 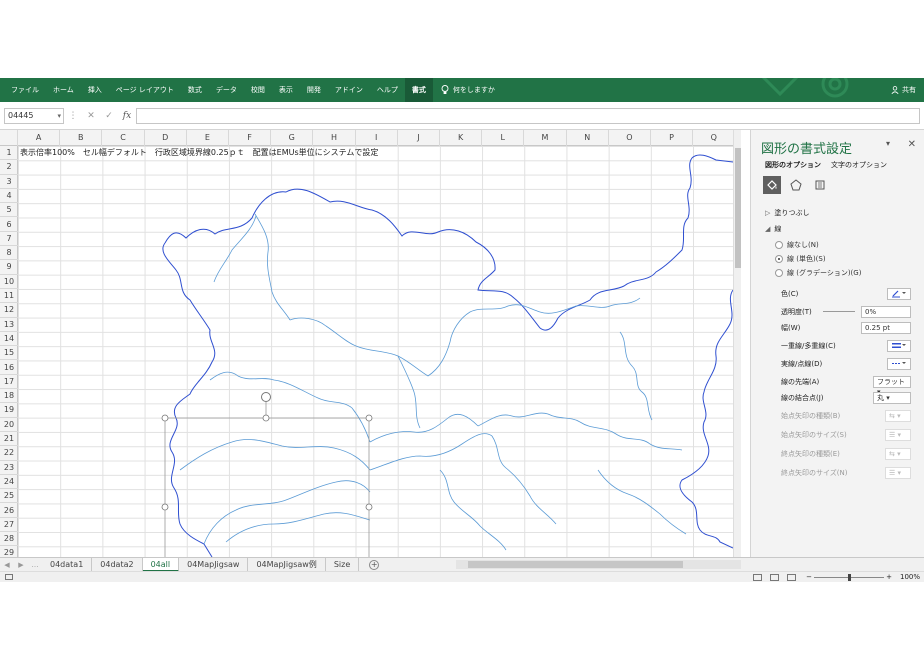 I want to click on zoom-level: 100%, so click(x=910, y=577).